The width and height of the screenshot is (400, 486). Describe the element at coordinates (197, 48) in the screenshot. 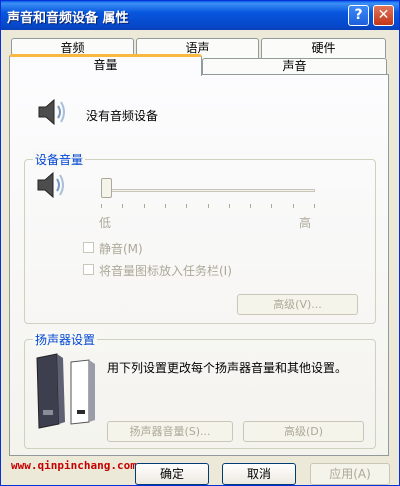

I see `tab-voice-label: 语声` at that location.